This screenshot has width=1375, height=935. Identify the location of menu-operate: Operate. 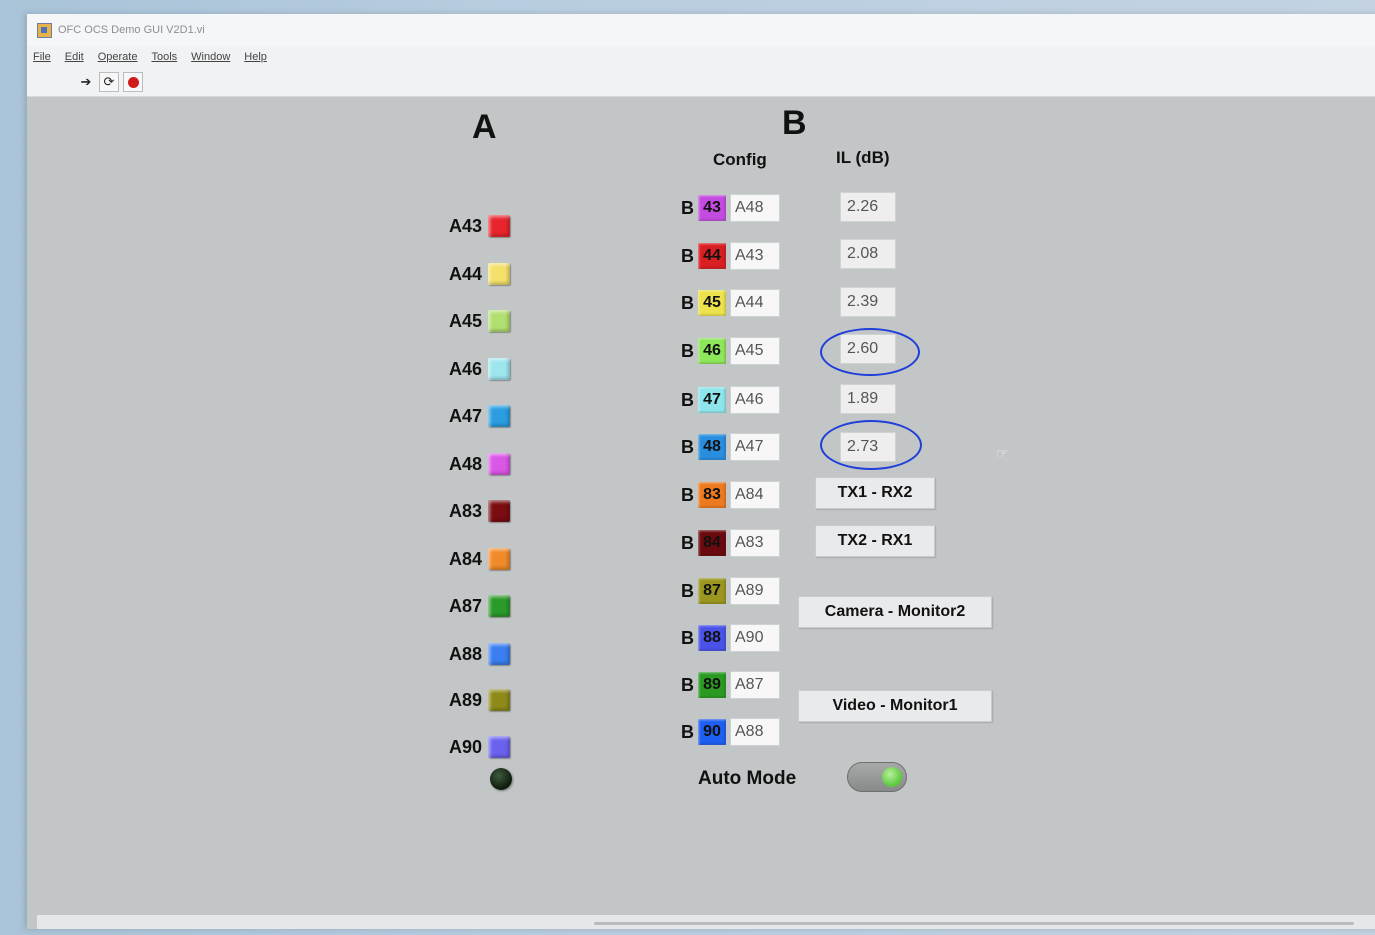
(118, 57).